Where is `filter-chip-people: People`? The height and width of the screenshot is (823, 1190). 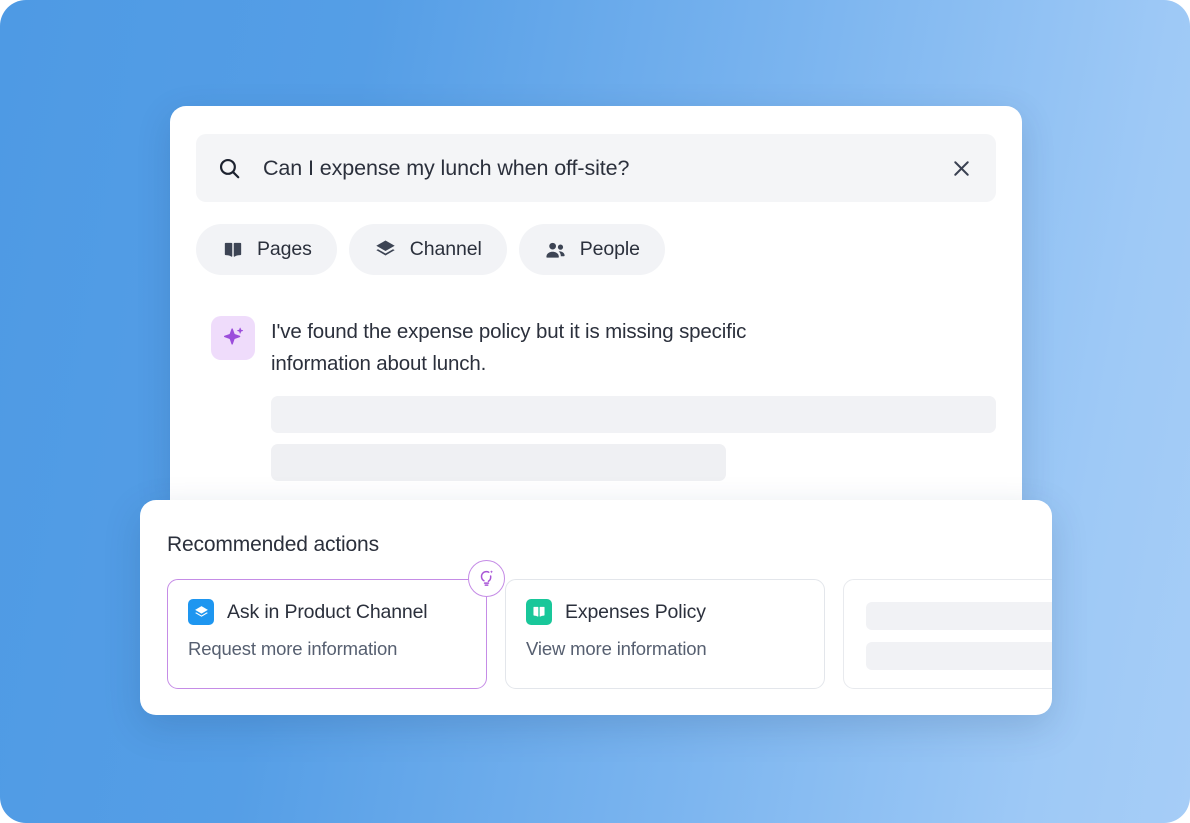
filter-chip-people: People is located at coordinates (591, 249).